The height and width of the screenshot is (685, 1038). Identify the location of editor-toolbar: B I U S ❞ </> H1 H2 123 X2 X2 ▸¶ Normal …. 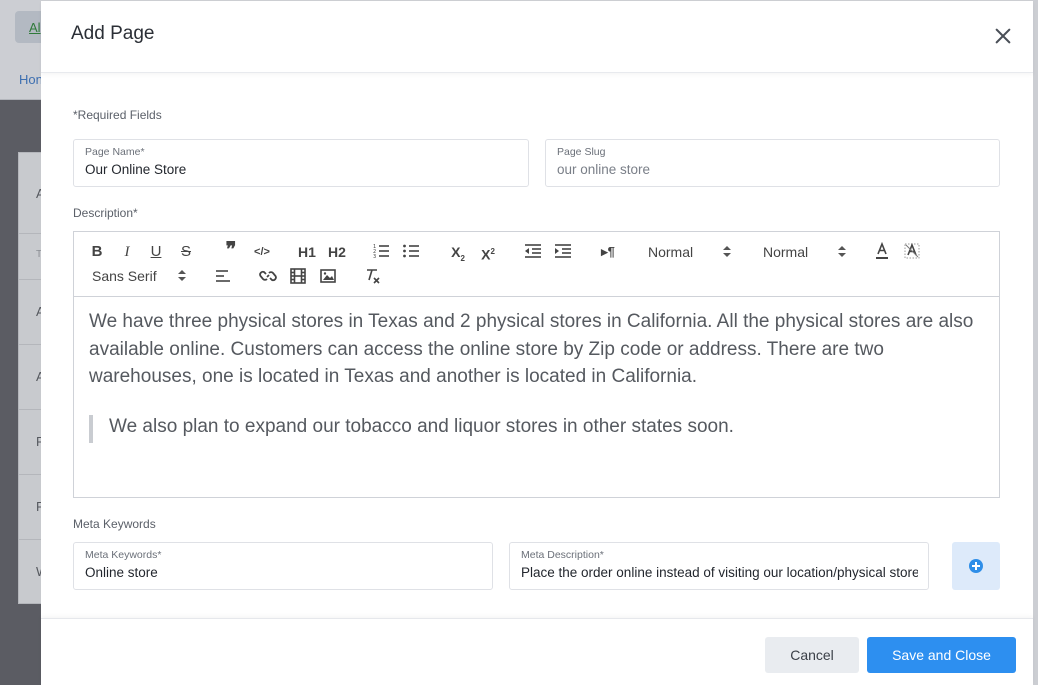
(536, 264).